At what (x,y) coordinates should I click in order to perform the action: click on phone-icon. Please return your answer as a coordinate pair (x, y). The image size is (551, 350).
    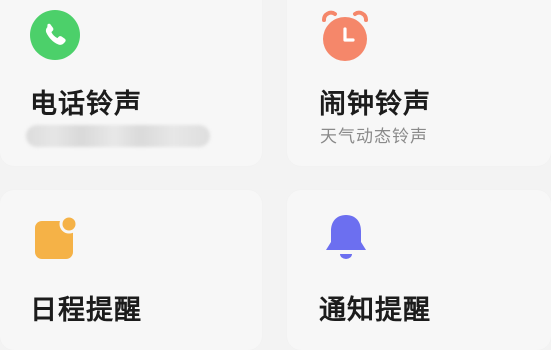
    Looking at the image, I should click on (55, 35).